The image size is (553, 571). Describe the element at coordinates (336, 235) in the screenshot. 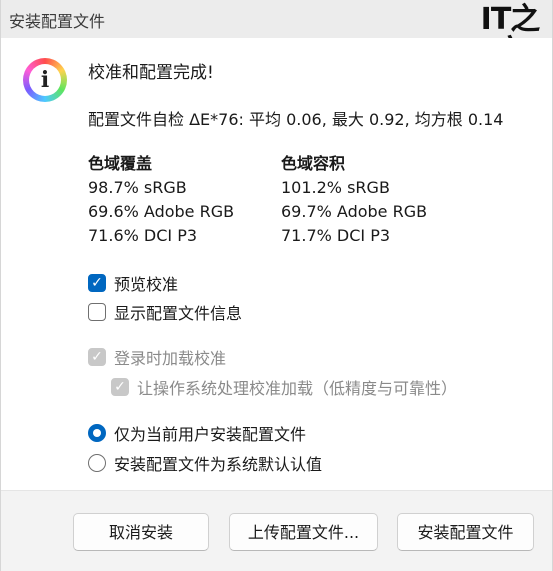

I see `volume-dci-p3: 71.7% DCI P3` at that location.